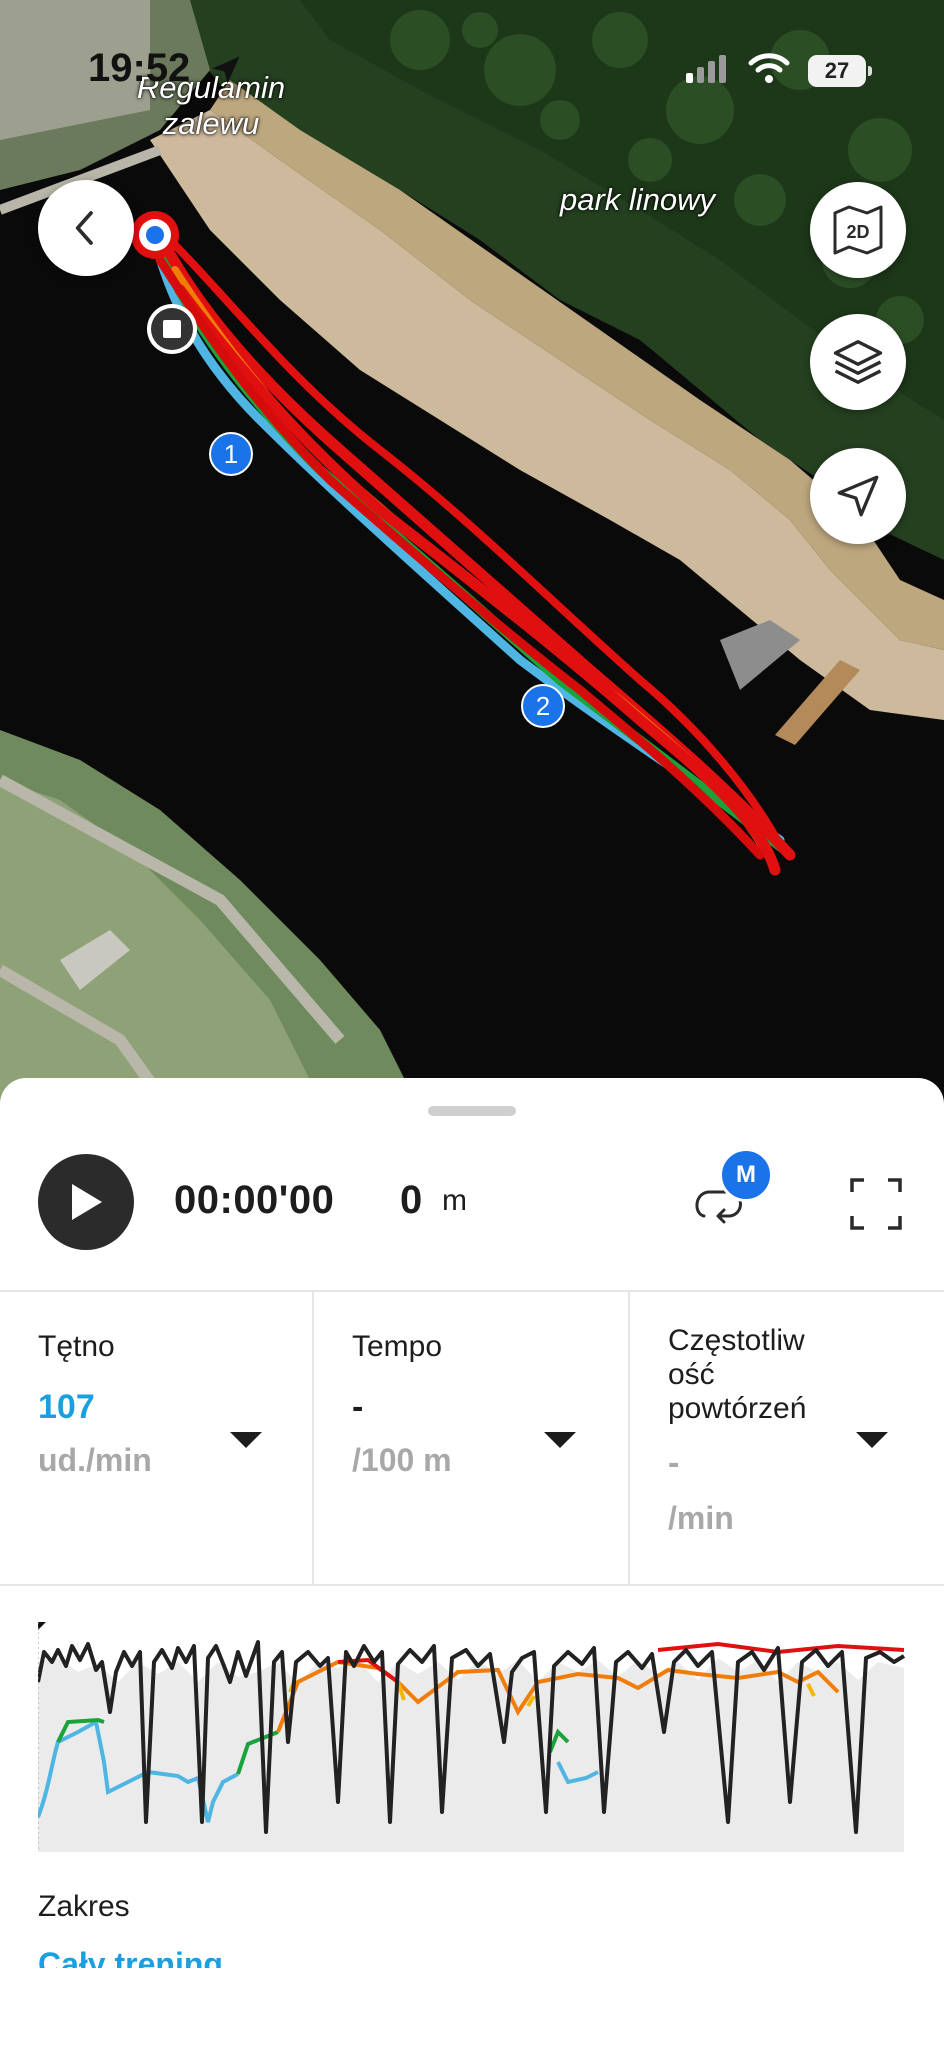  I want to click on layers-icon, so click(858, 362).